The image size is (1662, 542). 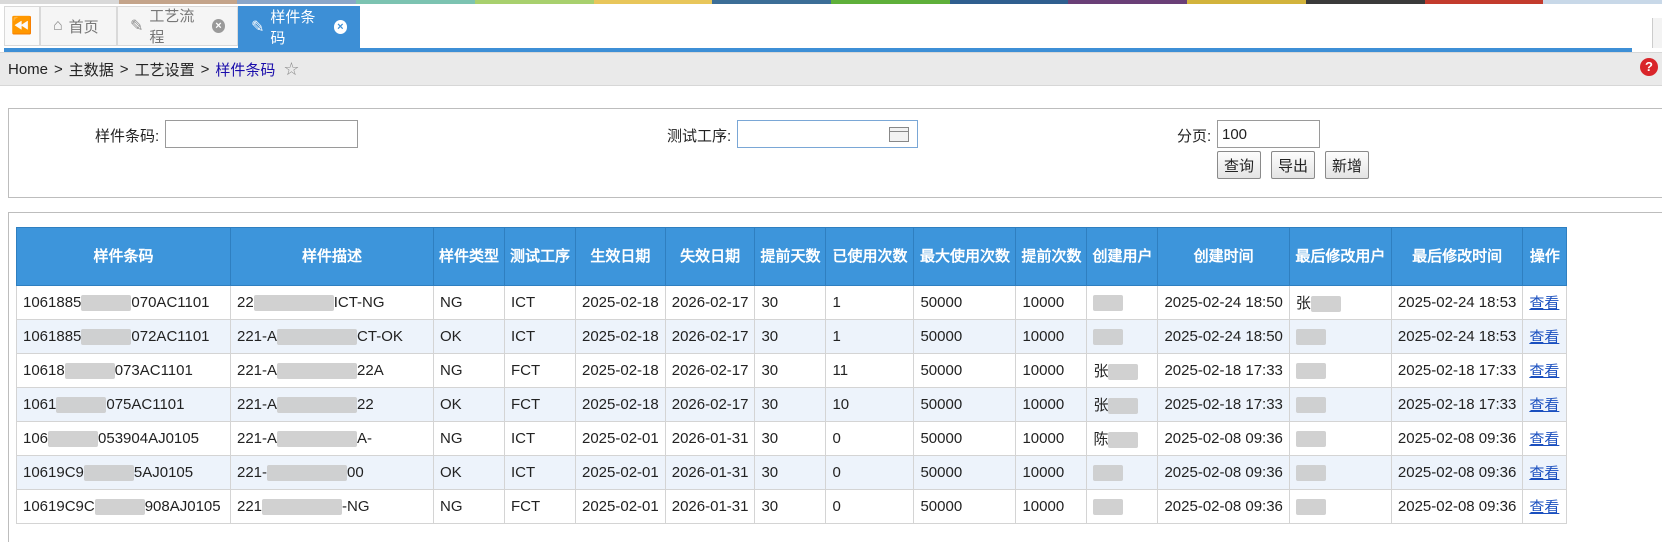 I want to click on breadcrumb-home: Home, so click(x=28, y=69).